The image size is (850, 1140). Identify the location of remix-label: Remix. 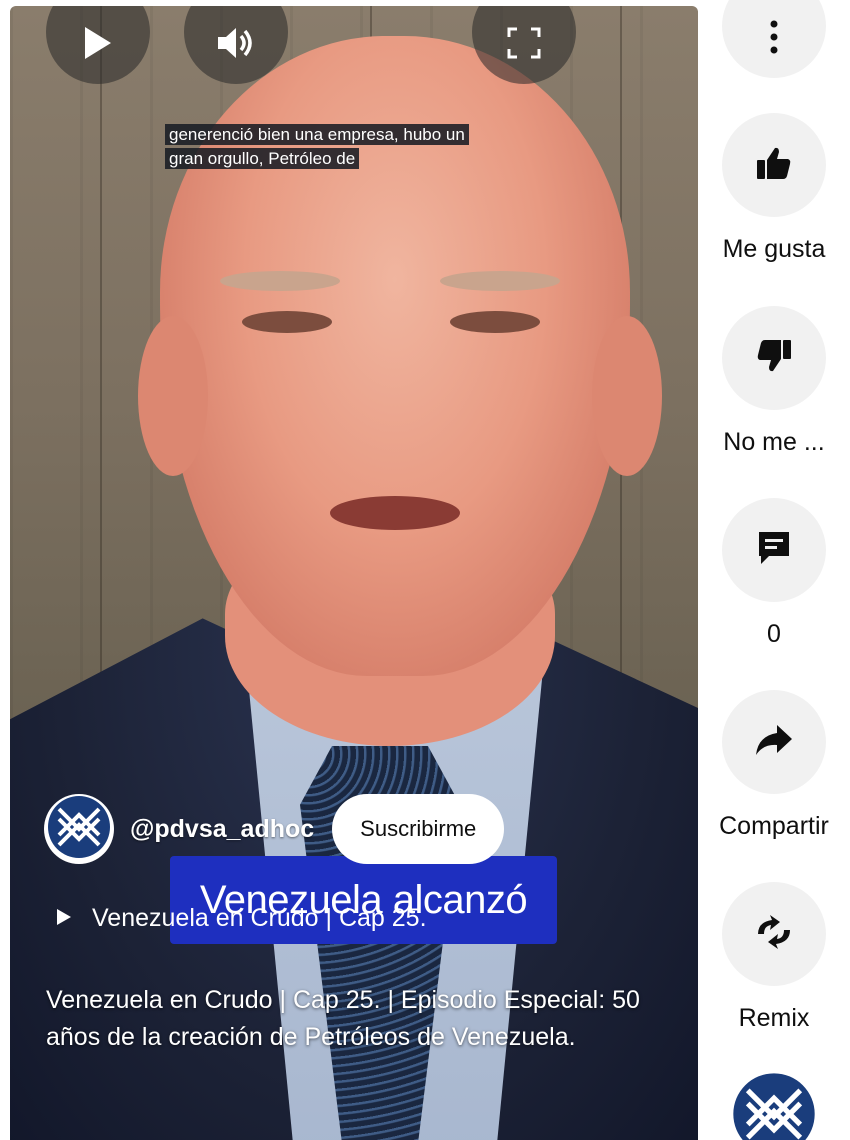
(774, 1018).